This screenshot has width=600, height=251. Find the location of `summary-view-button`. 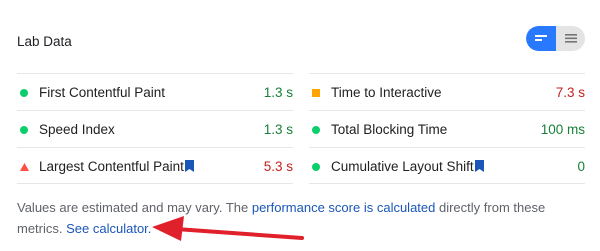

summary-view-button is located at coordinates (541, 38).